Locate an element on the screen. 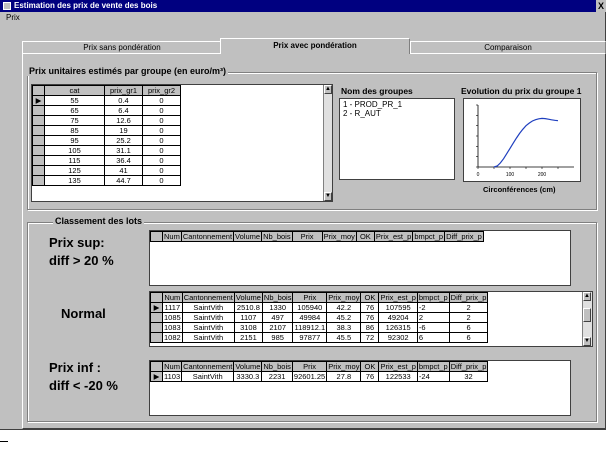 The width and height of the screenshot is (608, 465). column-header-bmpct_p: bmpct_p is located at coordinates (433, 297).